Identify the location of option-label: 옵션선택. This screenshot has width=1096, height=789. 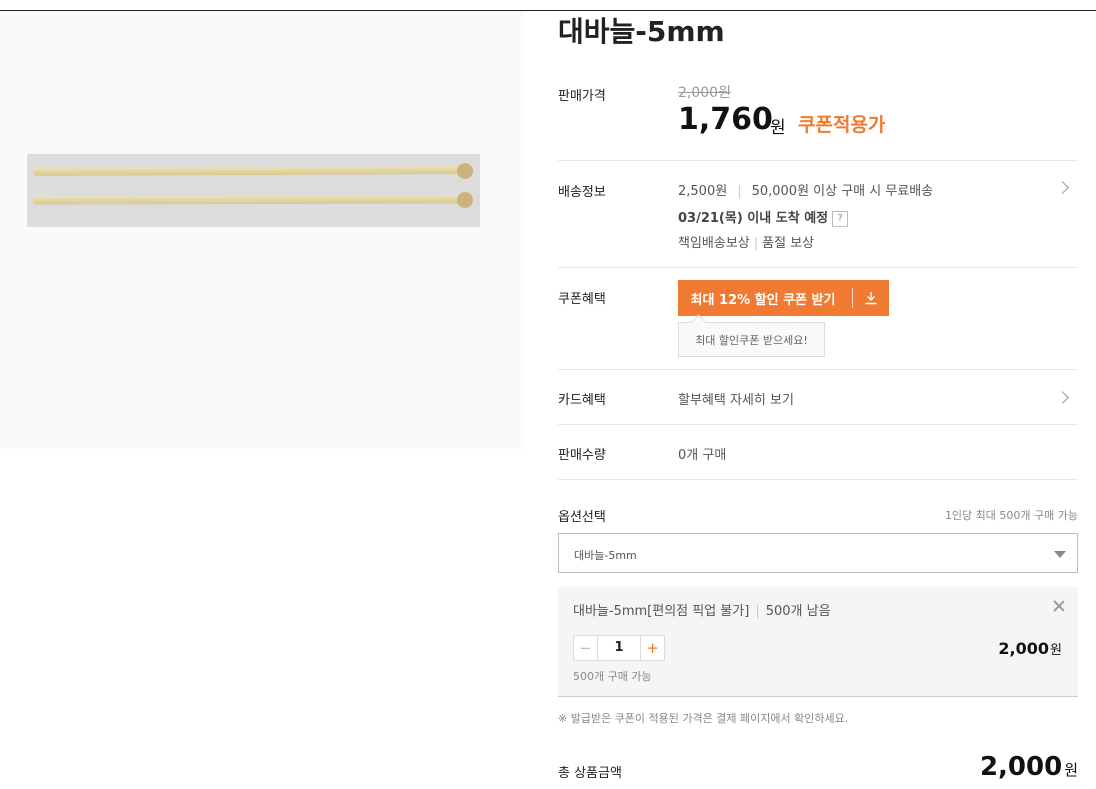
(582, 517).